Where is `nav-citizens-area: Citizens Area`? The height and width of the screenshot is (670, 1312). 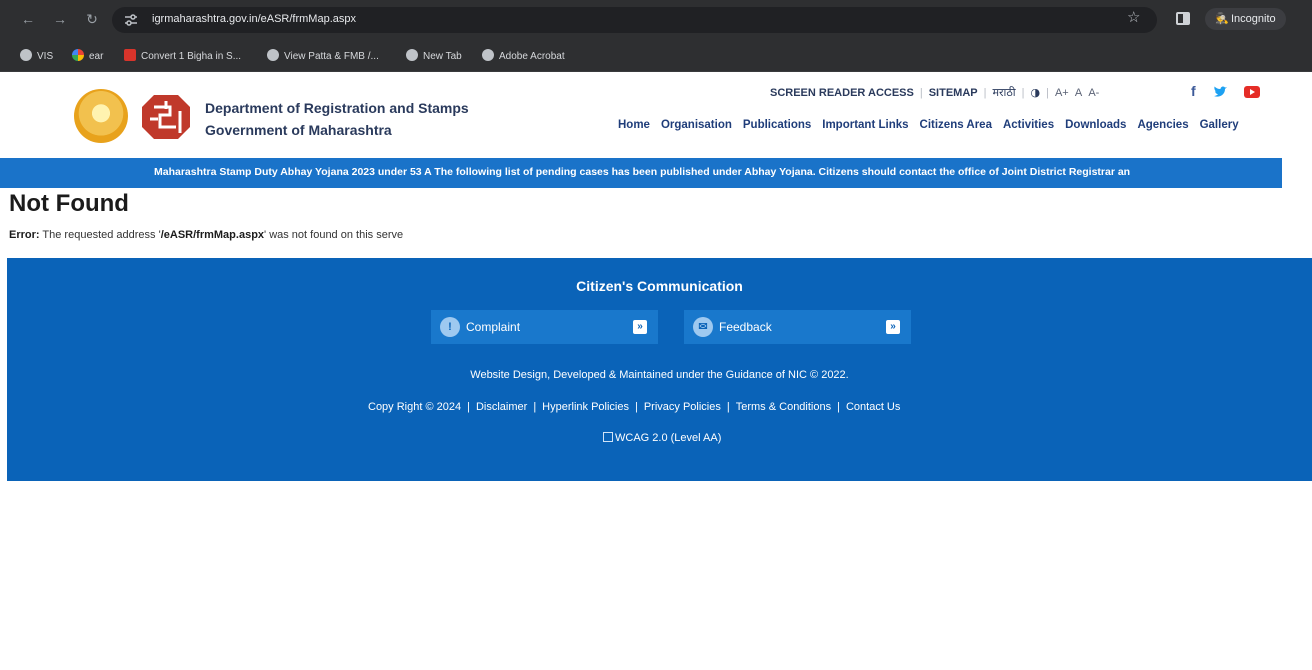 nav-citizens-area: Citizens Area is located at coordinates (956, 125).